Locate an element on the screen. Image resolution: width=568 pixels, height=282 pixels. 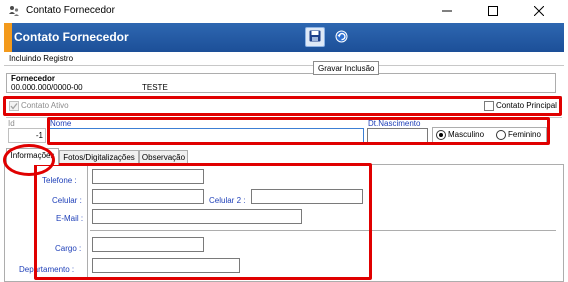
save-disk-icon is located at coordinates (315, 37).